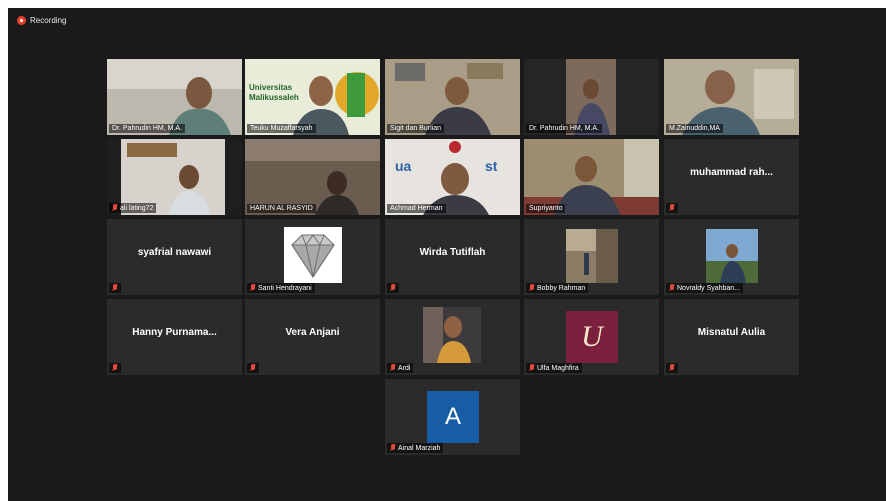 The width and height of the screenshot is (886, 501). I want to click on participant-name-label: Achmad Herman, so click(416, 208).